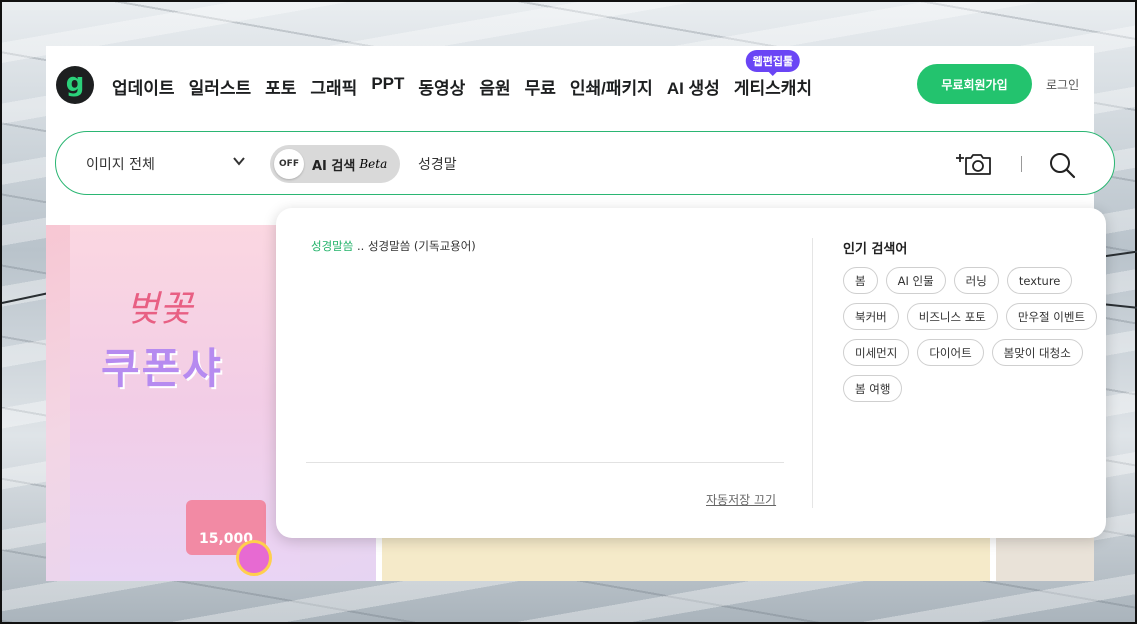 This screenshot has width=1137, height=624. What do you see at coordinates (658, 164) in the screenshot?
I see `search-input` at bounding box center [658, 164].